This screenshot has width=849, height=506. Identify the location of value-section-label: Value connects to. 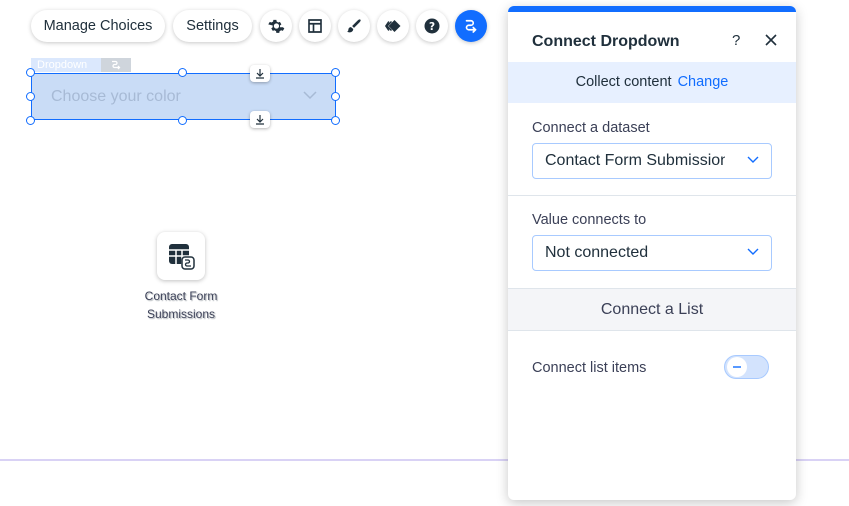
(589, 220).